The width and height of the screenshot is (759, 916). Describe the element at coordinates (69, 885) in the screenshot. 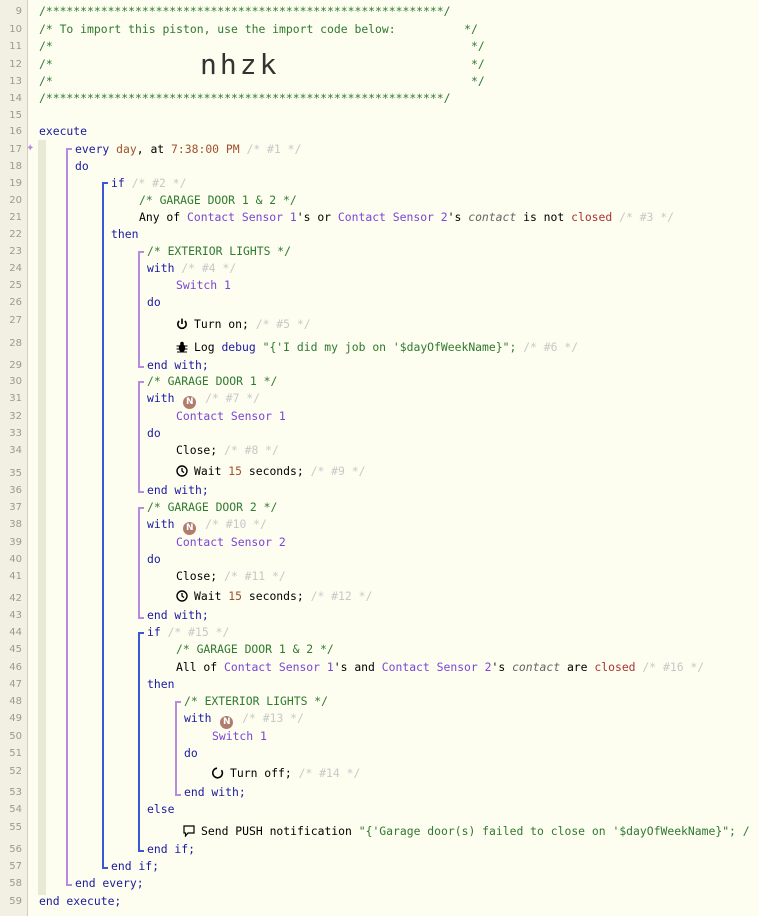

I see `every-block-cap-bottom` at that location.